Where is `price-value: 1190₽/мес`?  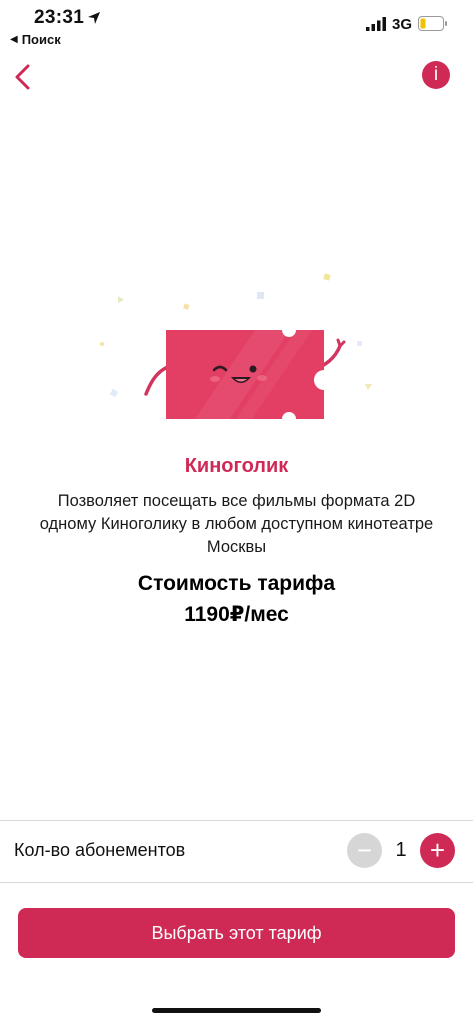
price-value: 1190₽/мес is located at coordinates (236, 614).